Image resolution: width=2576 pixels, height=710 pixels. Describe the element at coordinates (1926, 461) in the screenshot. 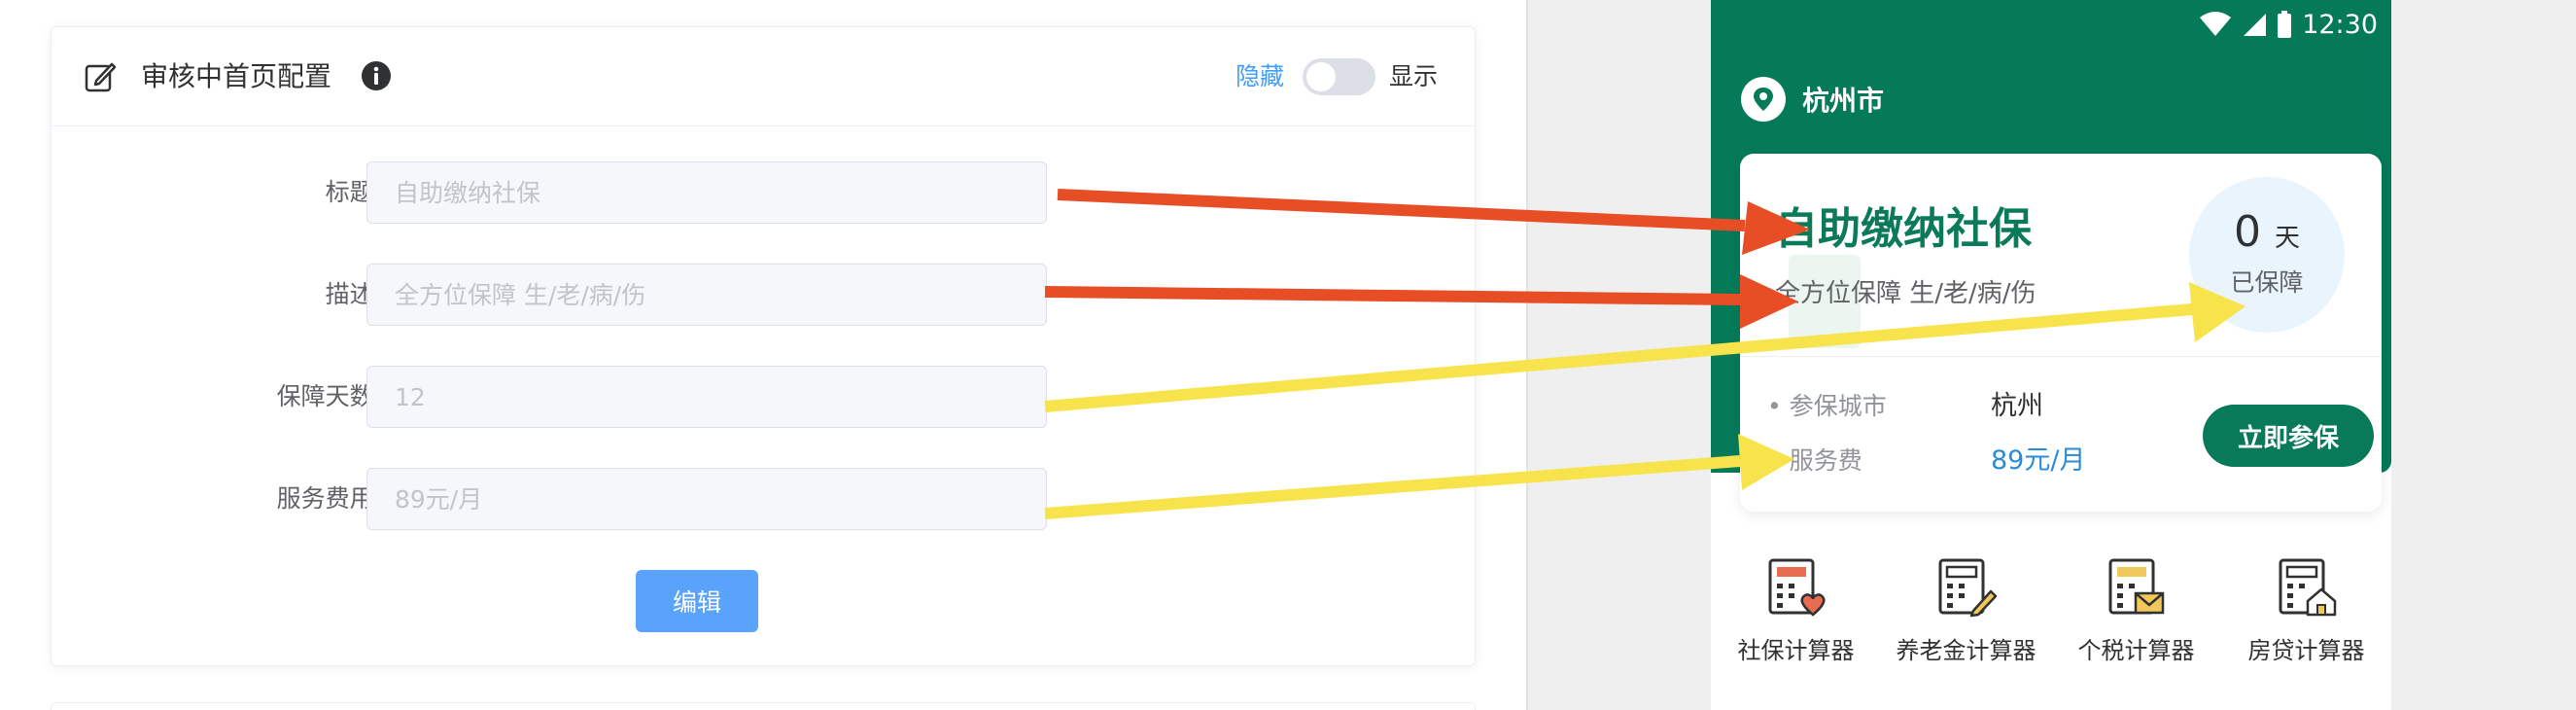

I see `detail-row-fee: • 服务费 89元/月` at that location.